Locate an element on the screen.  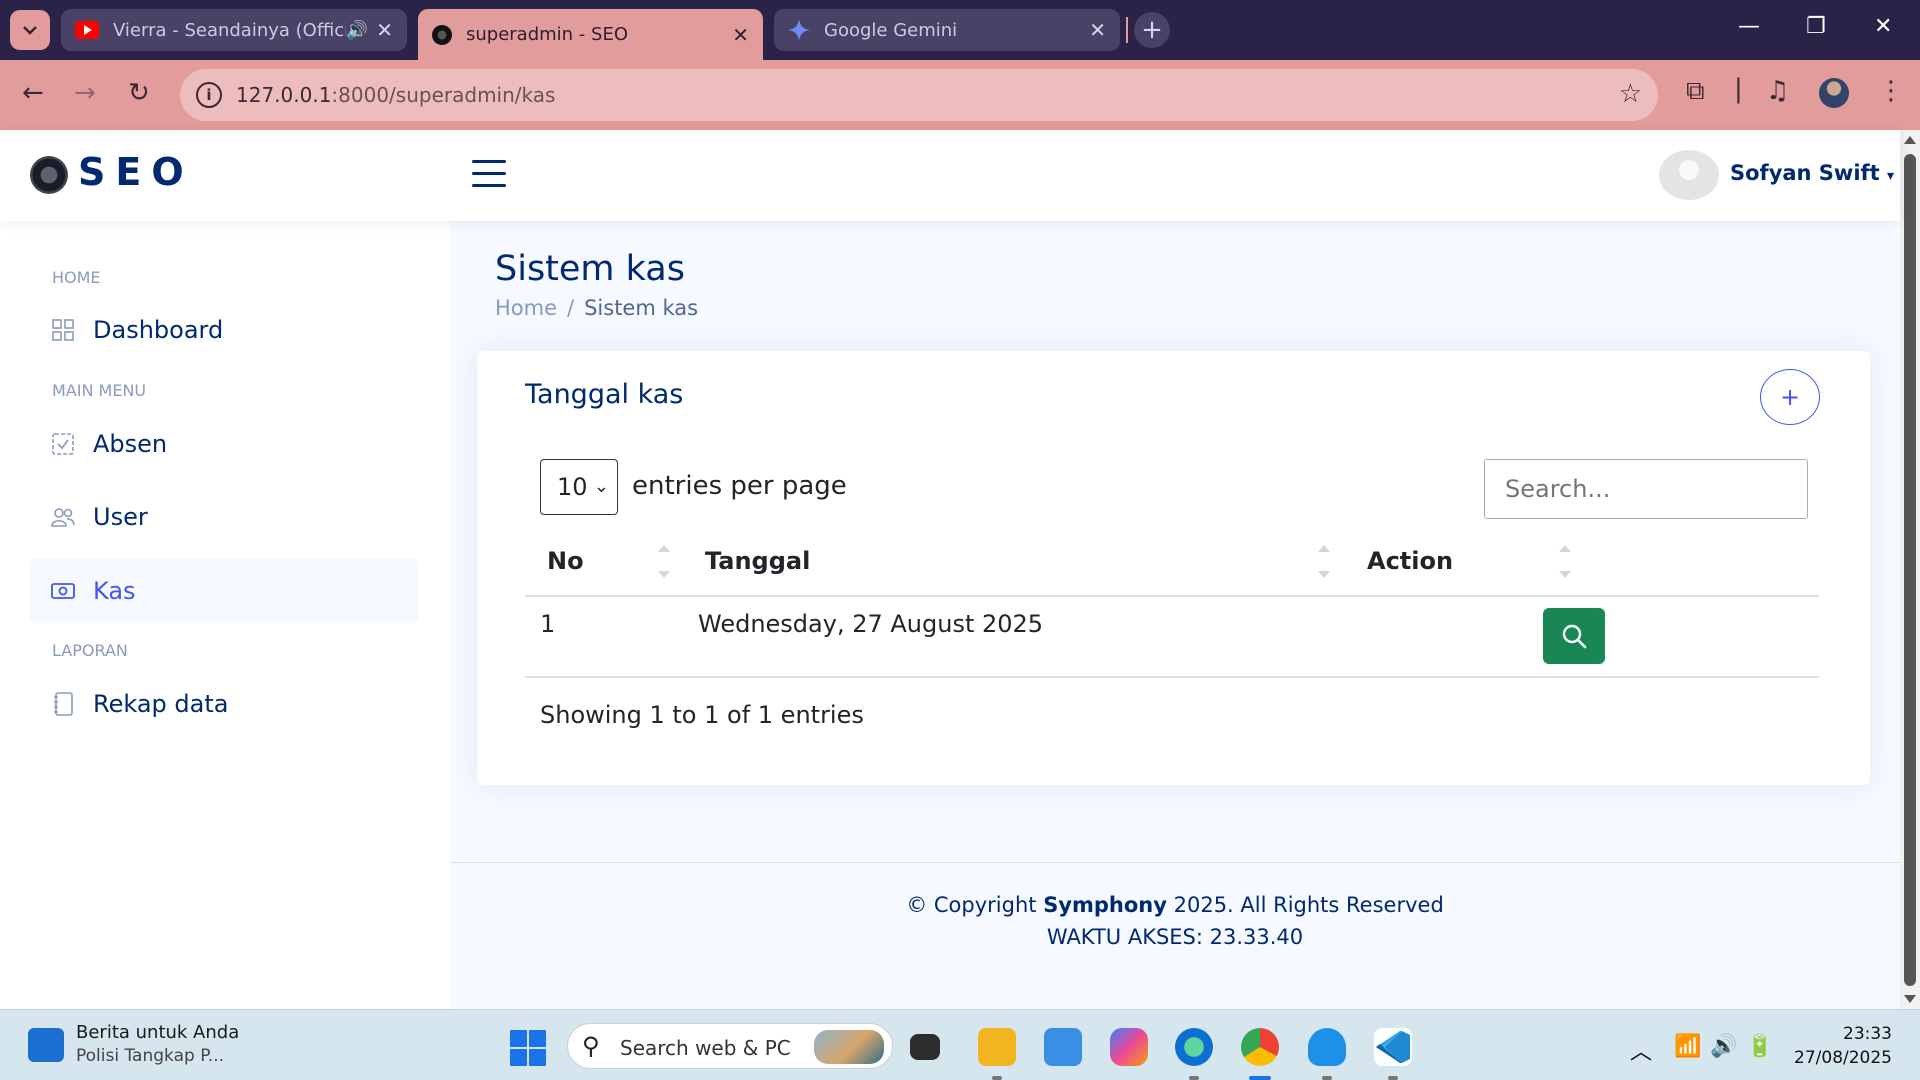
tray-overflow-icon: ︿ is located at coordinates (1641, 1050).